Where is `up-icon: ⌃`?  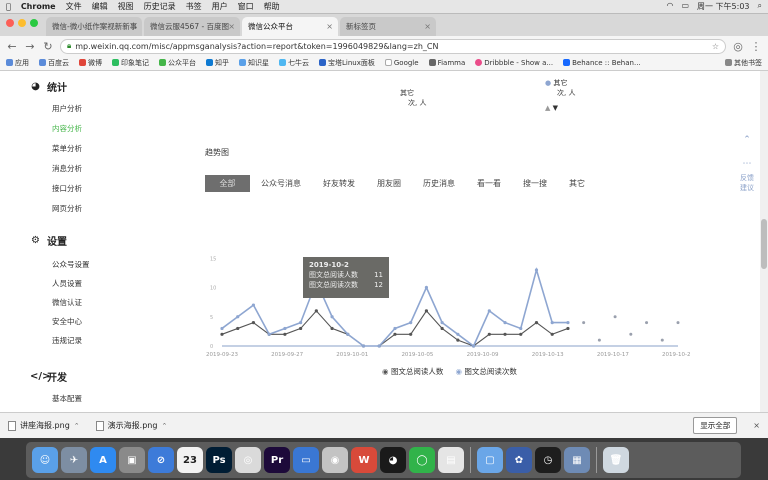
up-icon: ⌃ is located at coordinates (747, 140).